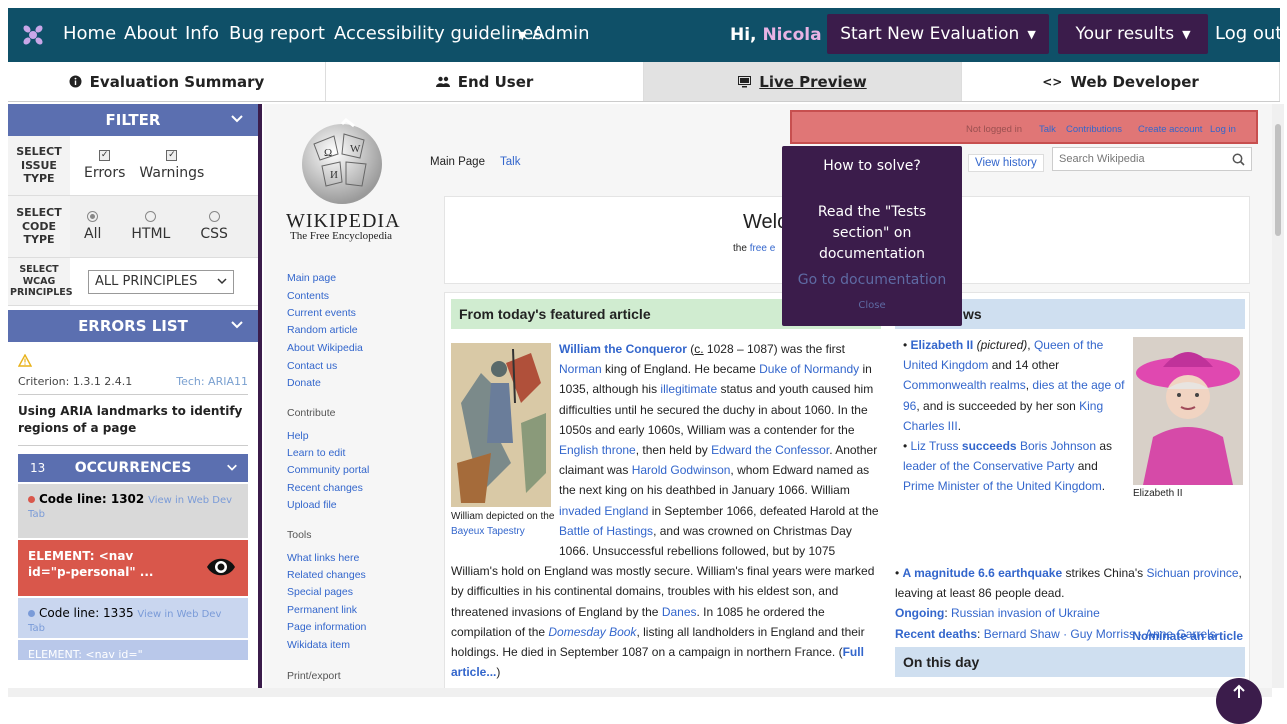  I want to click on article-link: Battle of Hastings, so click(606, 531).